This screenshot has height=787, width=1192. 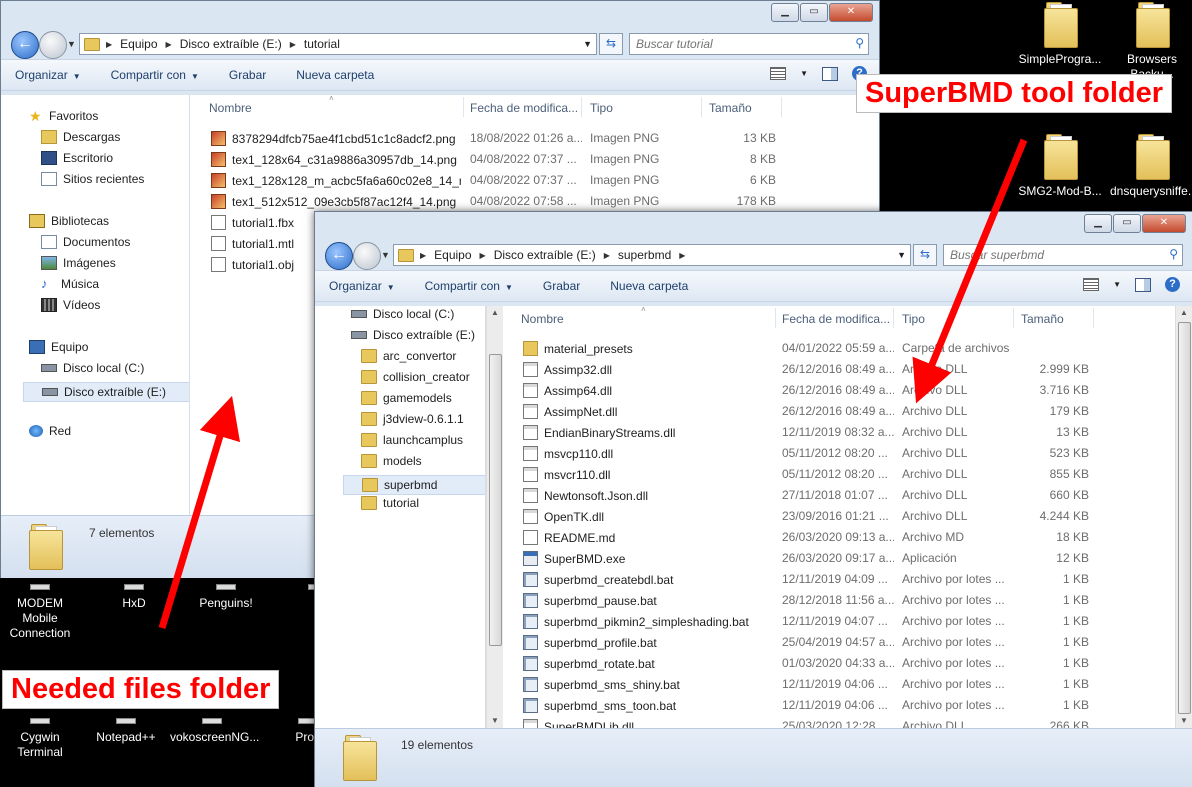 I want to click on arrow-to-tutorial-folder, so click(x=199, y=512).